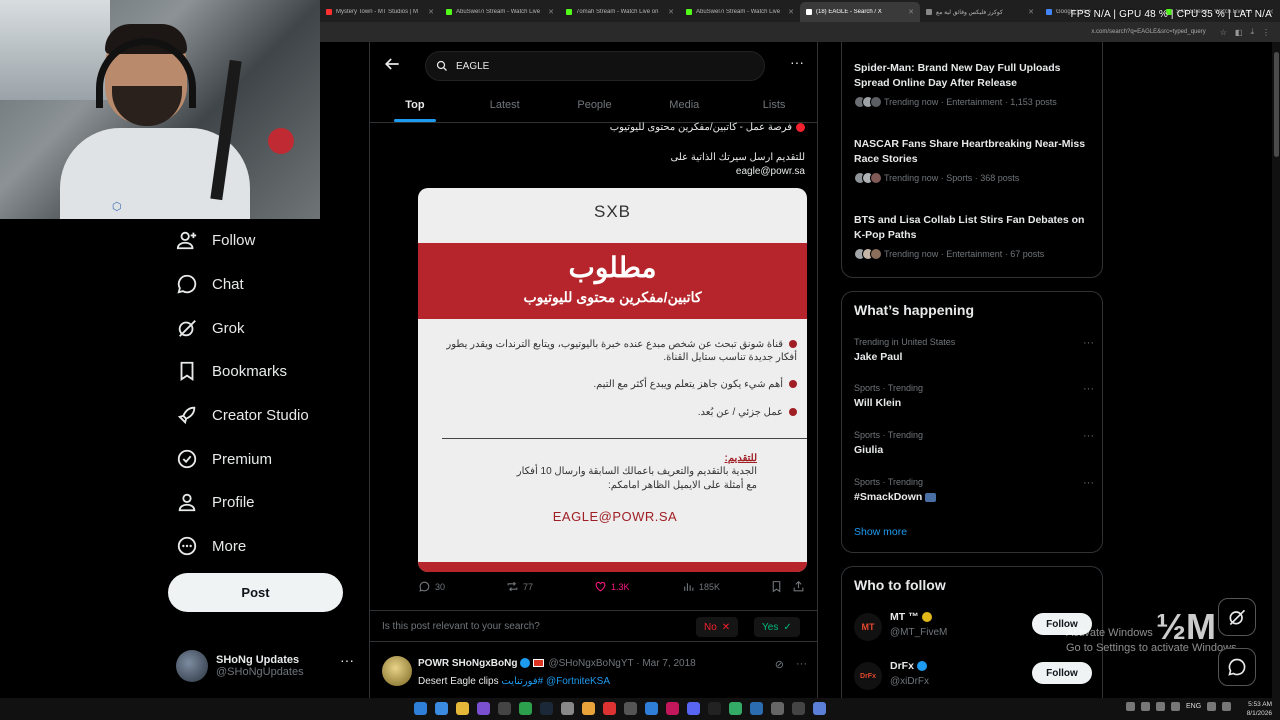  I want to click on grok-icon: ⊘, so click(779, 664).